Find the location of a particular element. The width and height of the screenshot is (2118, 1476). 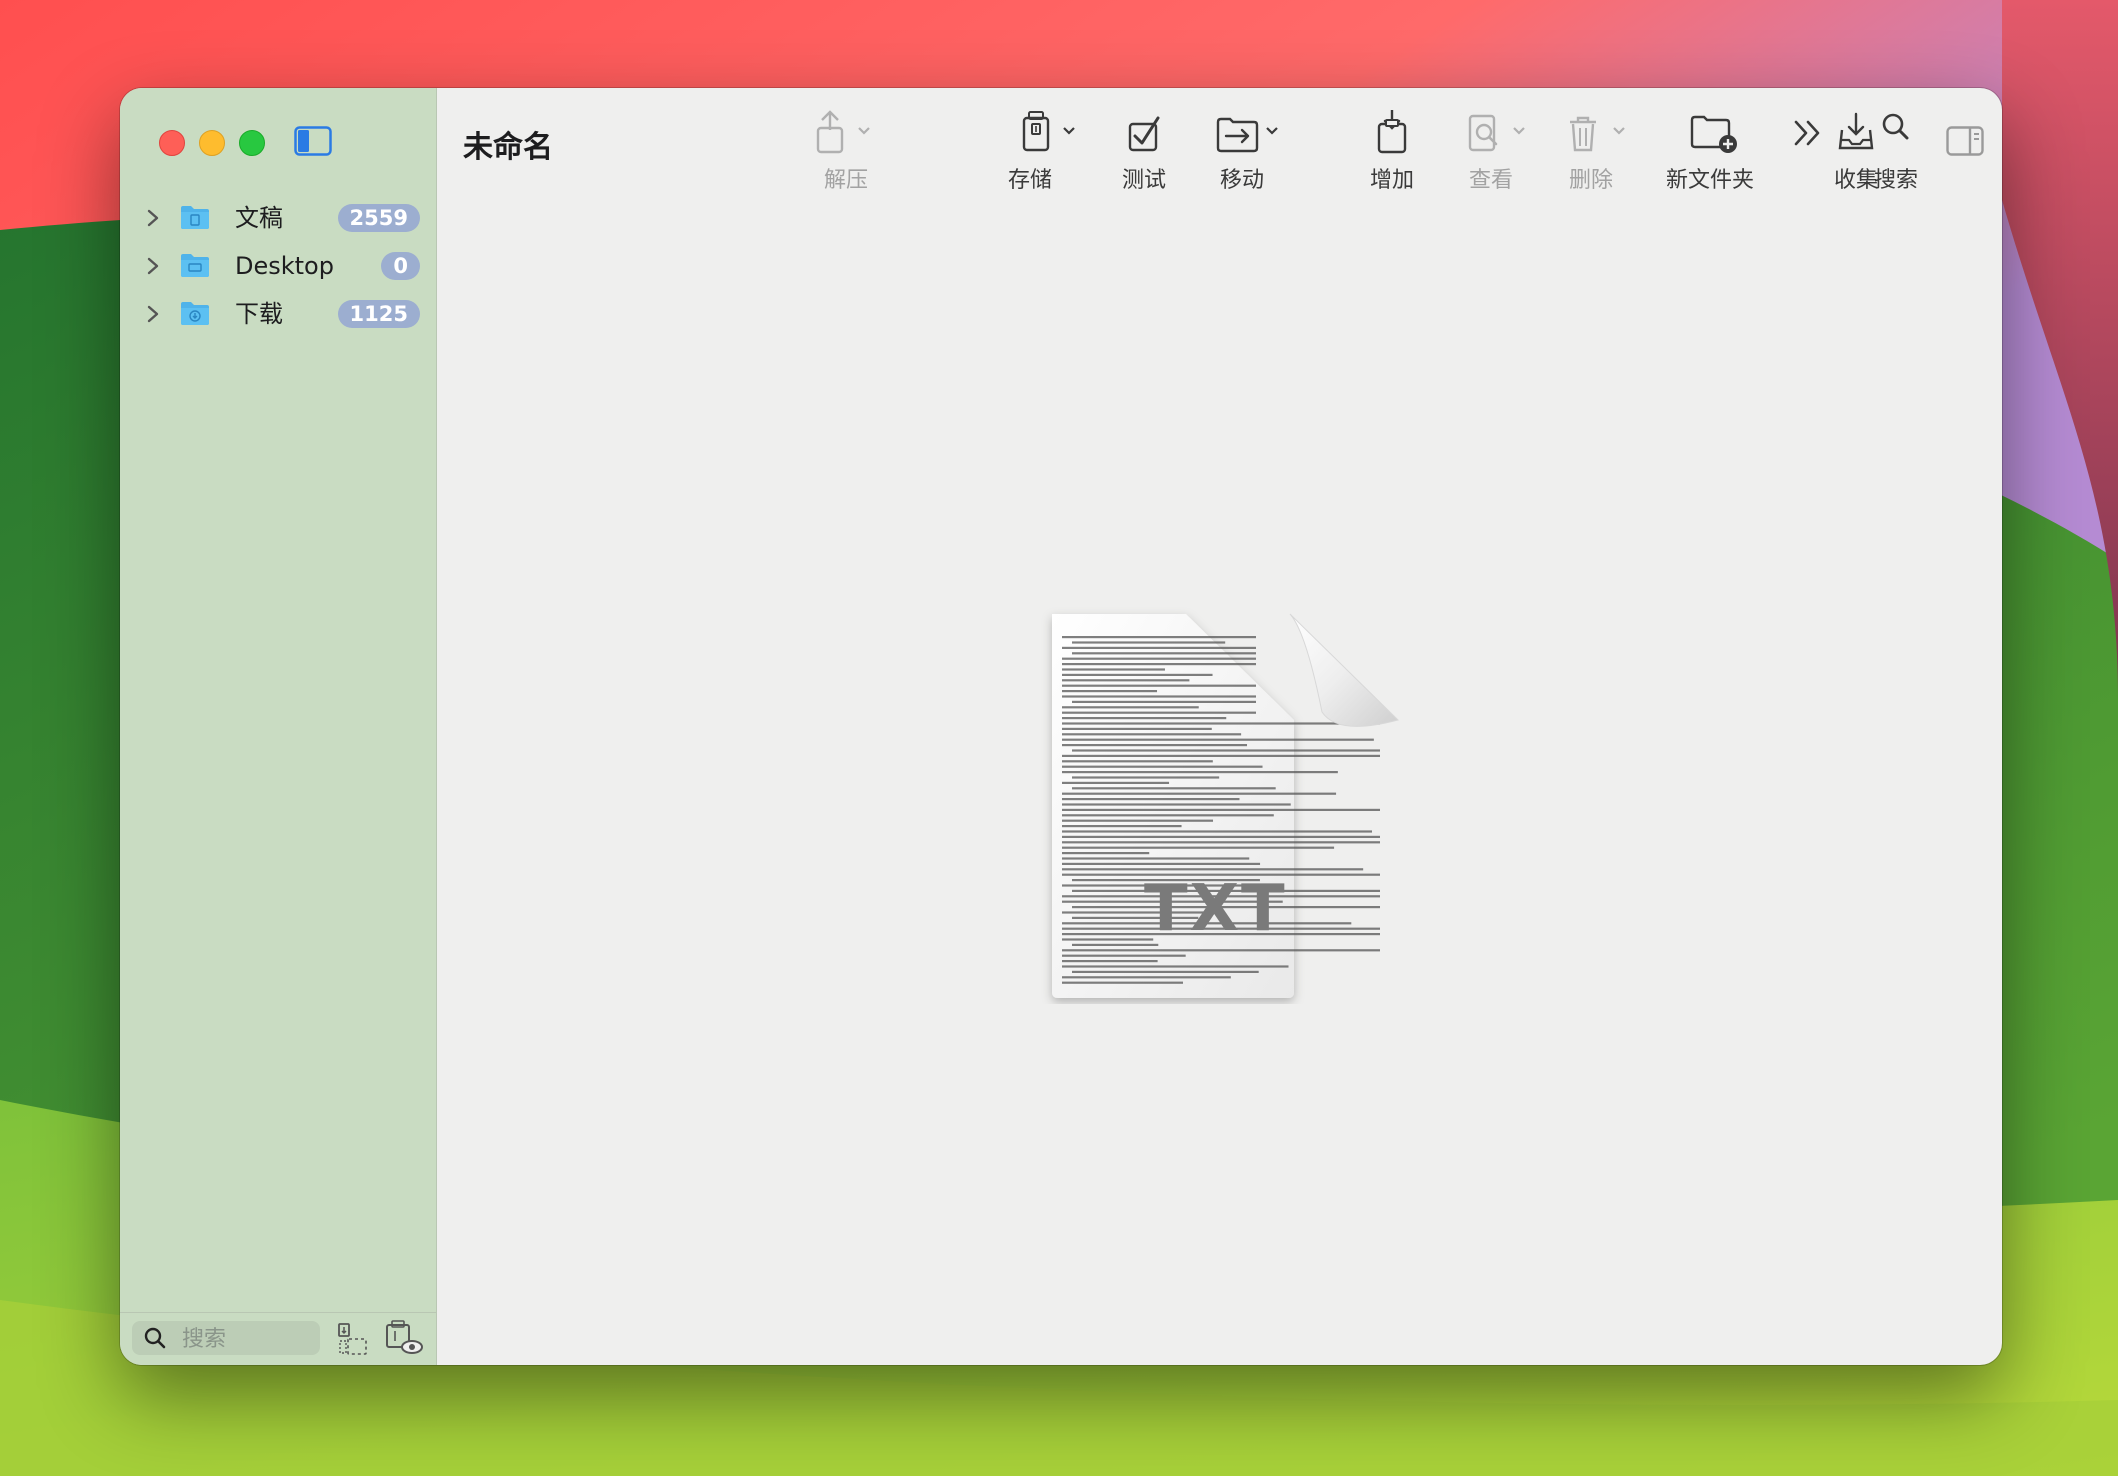

item-count-badge: 1125 is located at coordinates (378, 314).